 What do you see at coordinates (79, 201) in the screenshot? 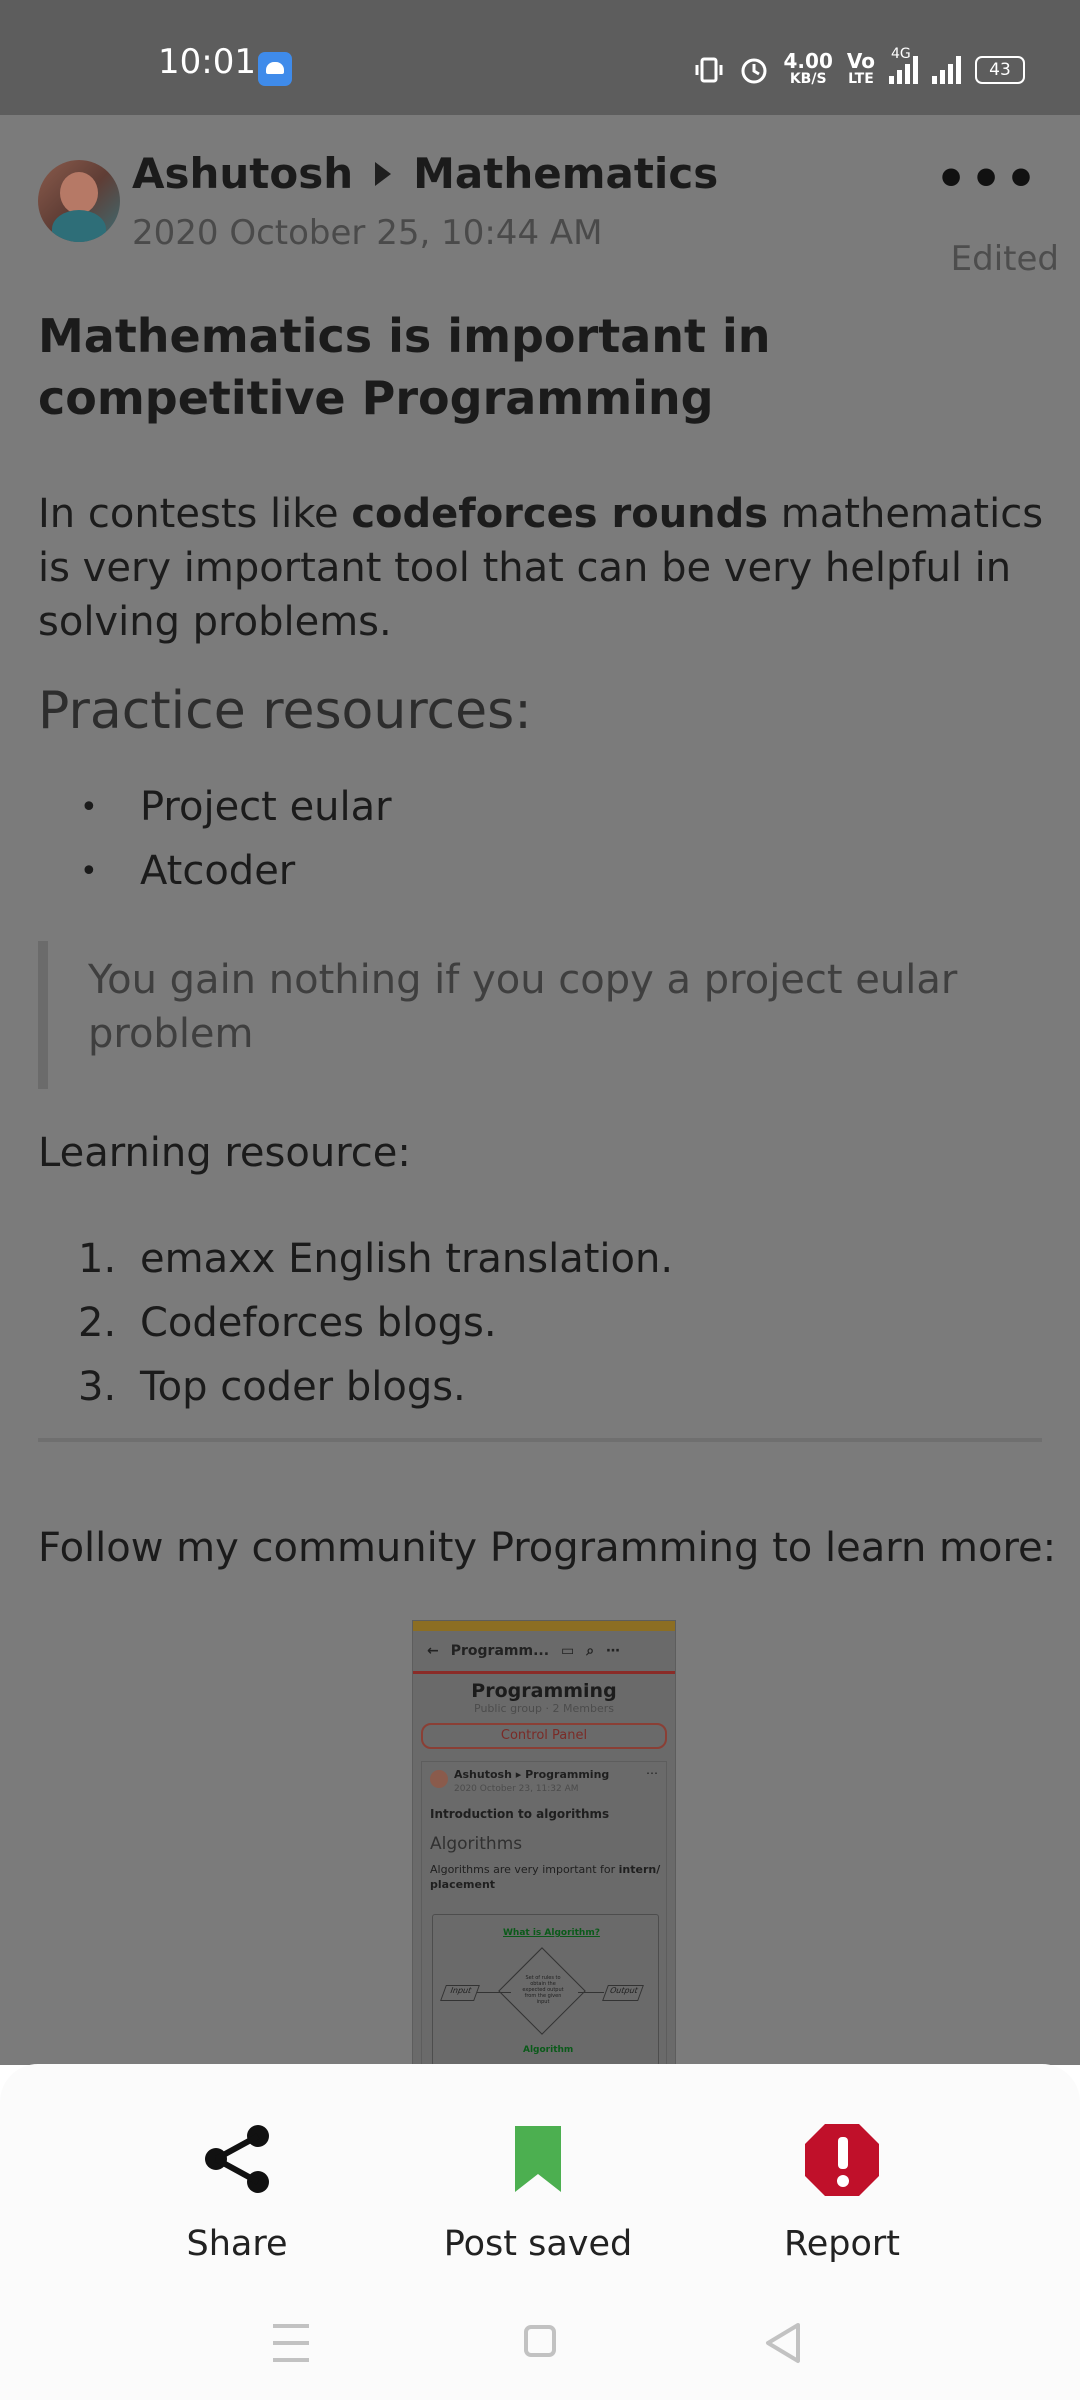
I see `author-avatar` at bounding box center [79, 201].